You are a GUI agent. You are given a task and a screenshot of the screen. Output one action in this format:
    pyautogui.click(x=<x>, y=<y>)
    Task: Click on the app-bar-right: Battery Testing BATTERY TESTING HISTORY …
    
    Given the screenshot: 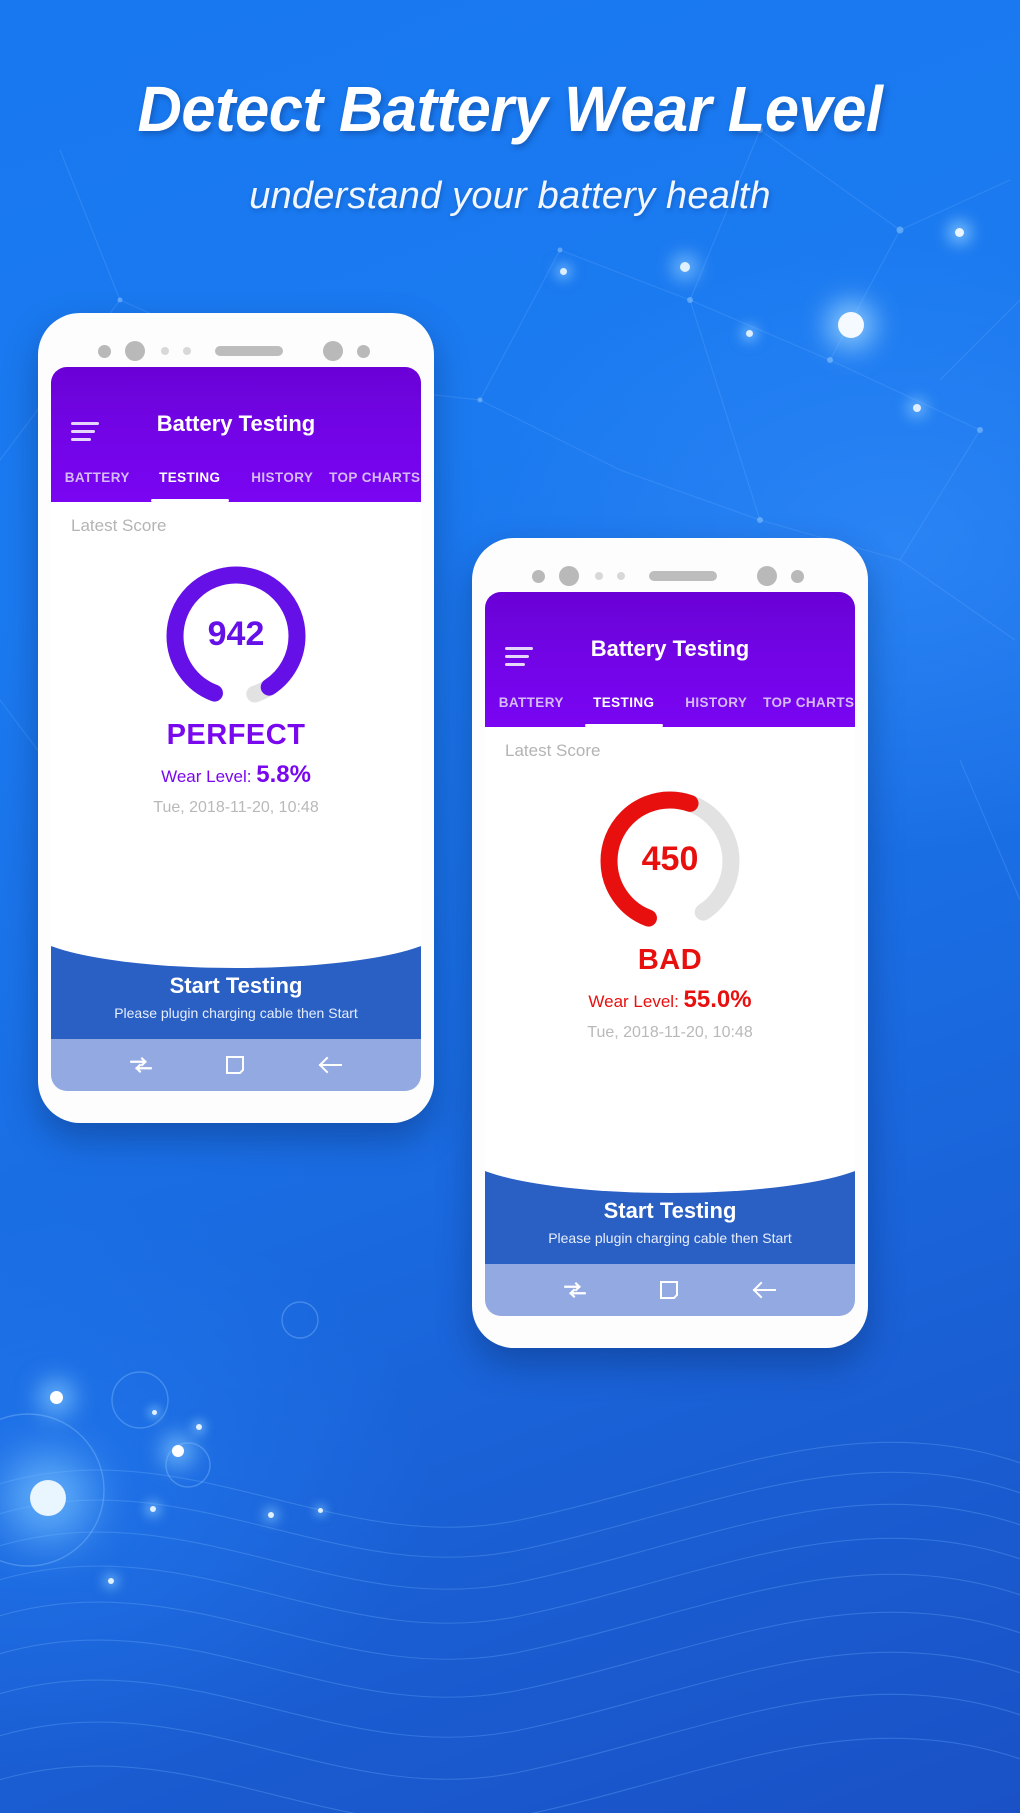 What is the action you would take?
    pyautogui.click(x=670, y=659)
    